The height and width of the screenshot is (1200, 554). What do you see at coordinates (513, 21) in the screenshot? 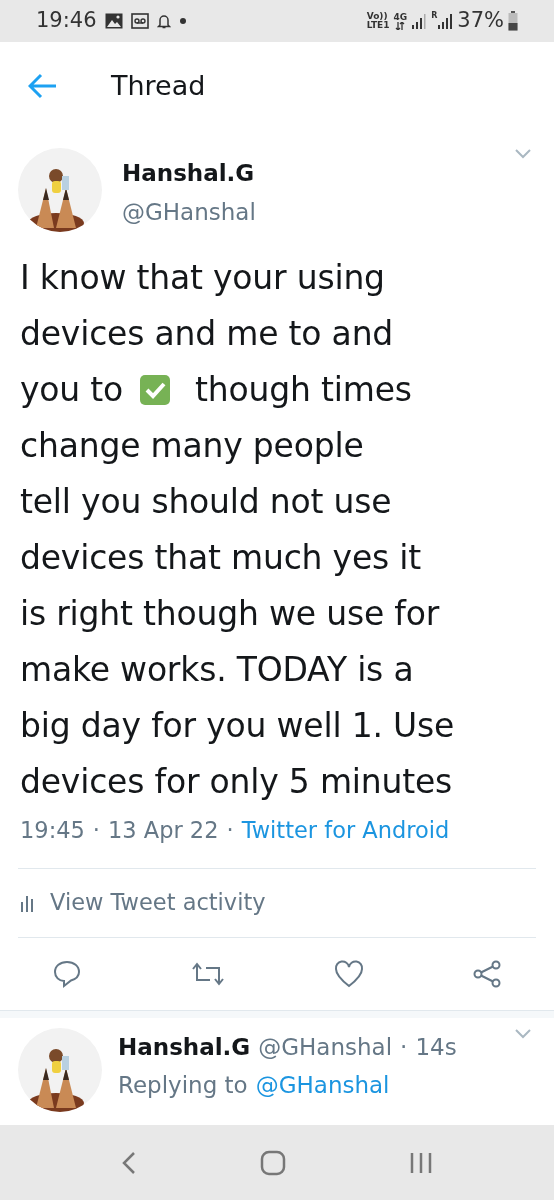
I see `battery-icon` at bounding box center [513, 21].